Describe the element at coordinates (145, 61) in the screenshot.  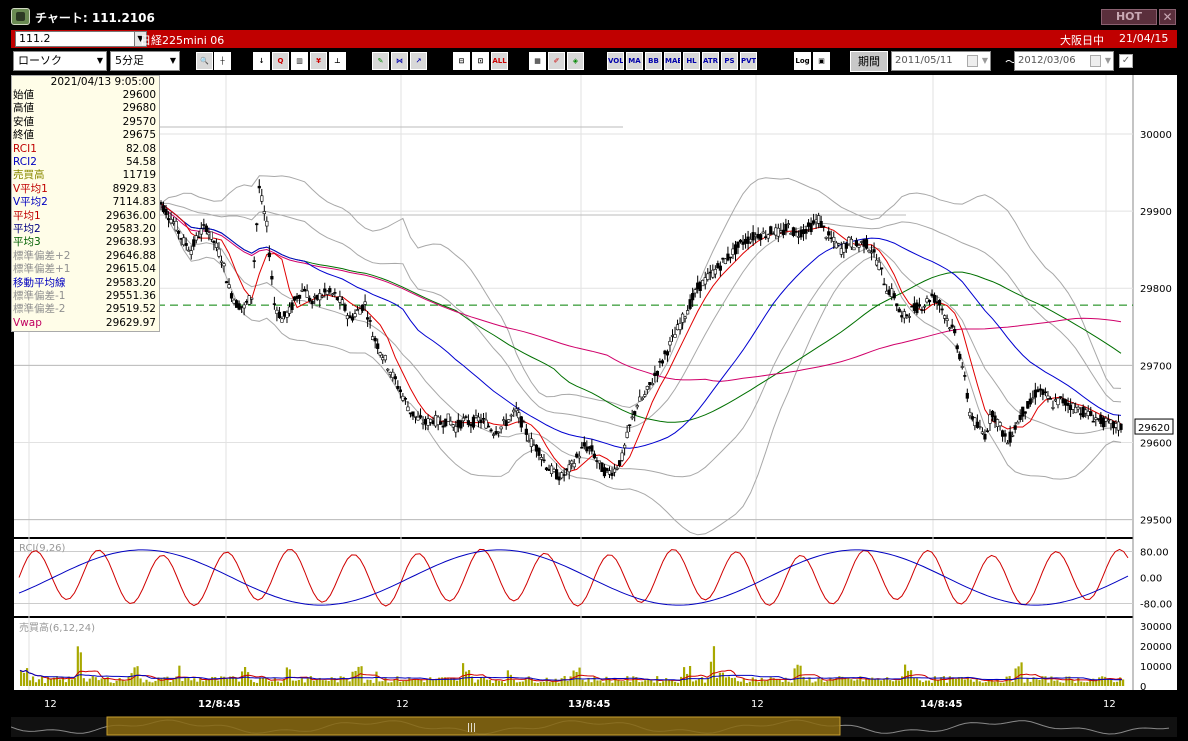
I see `interval-select: 5分足 ▼` at that location.